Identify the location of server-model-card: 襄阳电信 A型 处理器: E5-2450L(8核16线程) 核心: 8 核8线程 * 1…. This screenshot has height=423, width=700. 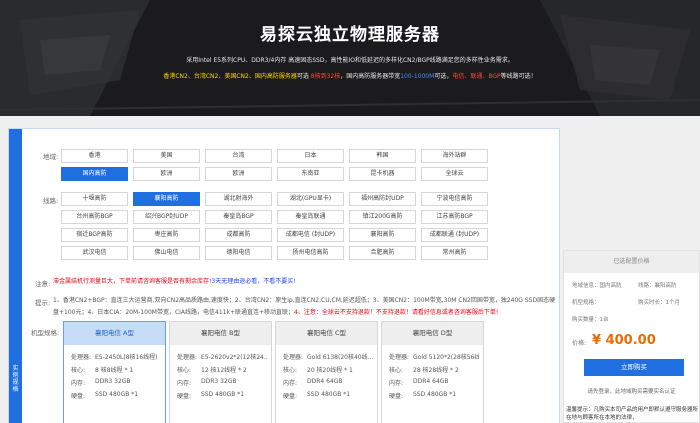
(114, 372).